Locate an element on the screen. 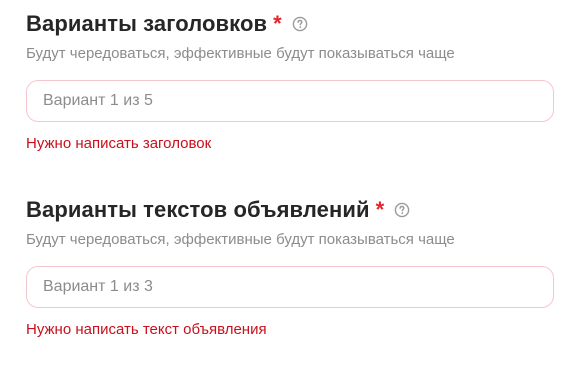  text-input-wrapper is located at coordinates (290, 287).